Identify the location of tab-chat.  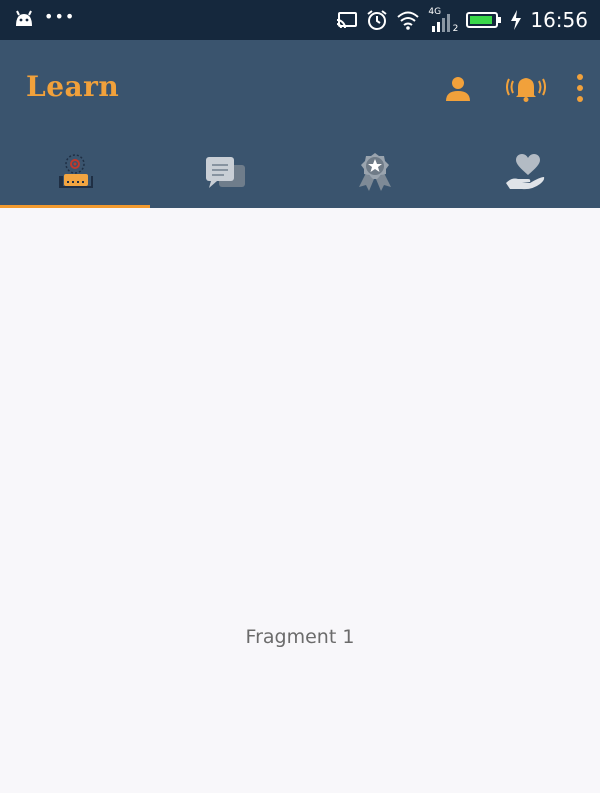
(225, 171).